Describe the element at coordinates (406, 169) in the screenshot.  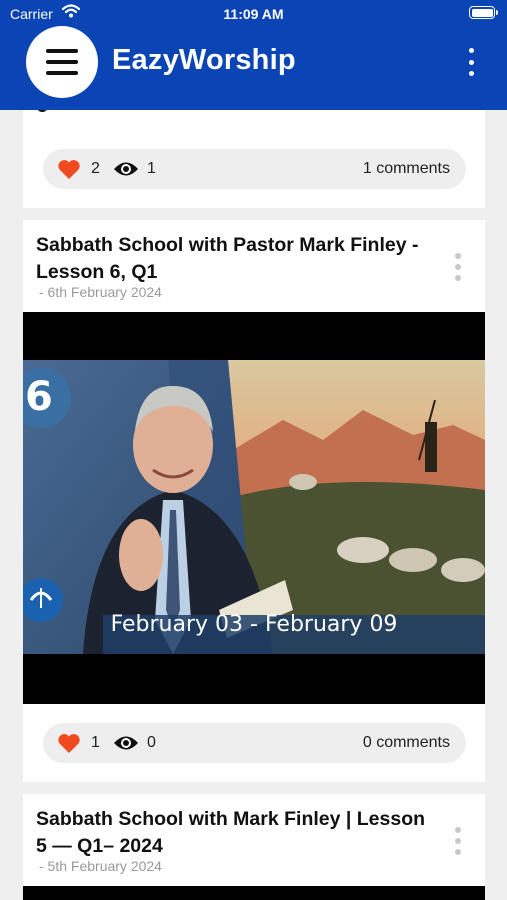
I see `comments-link: 1 comments` at that location.